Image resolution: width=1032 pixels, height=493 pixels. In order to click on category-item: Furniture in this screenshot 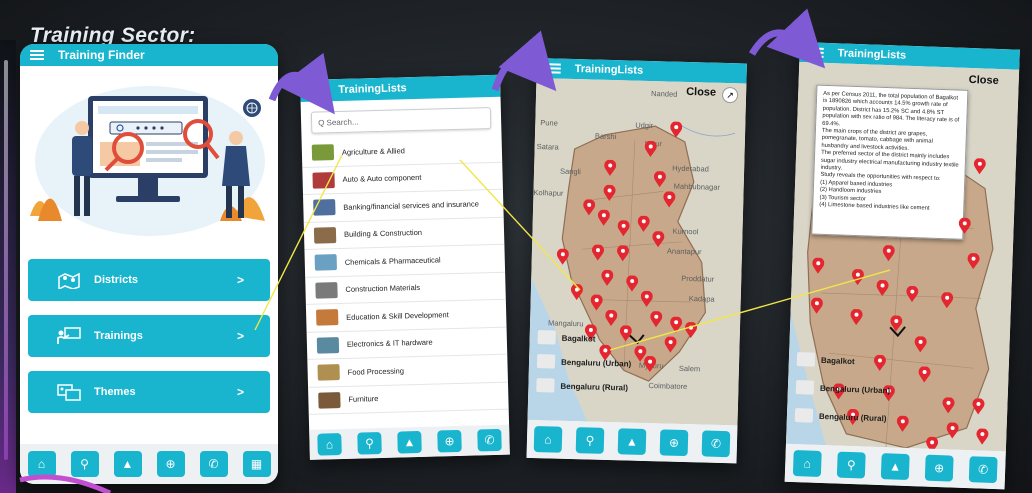, I will do `click(408, 398)`.